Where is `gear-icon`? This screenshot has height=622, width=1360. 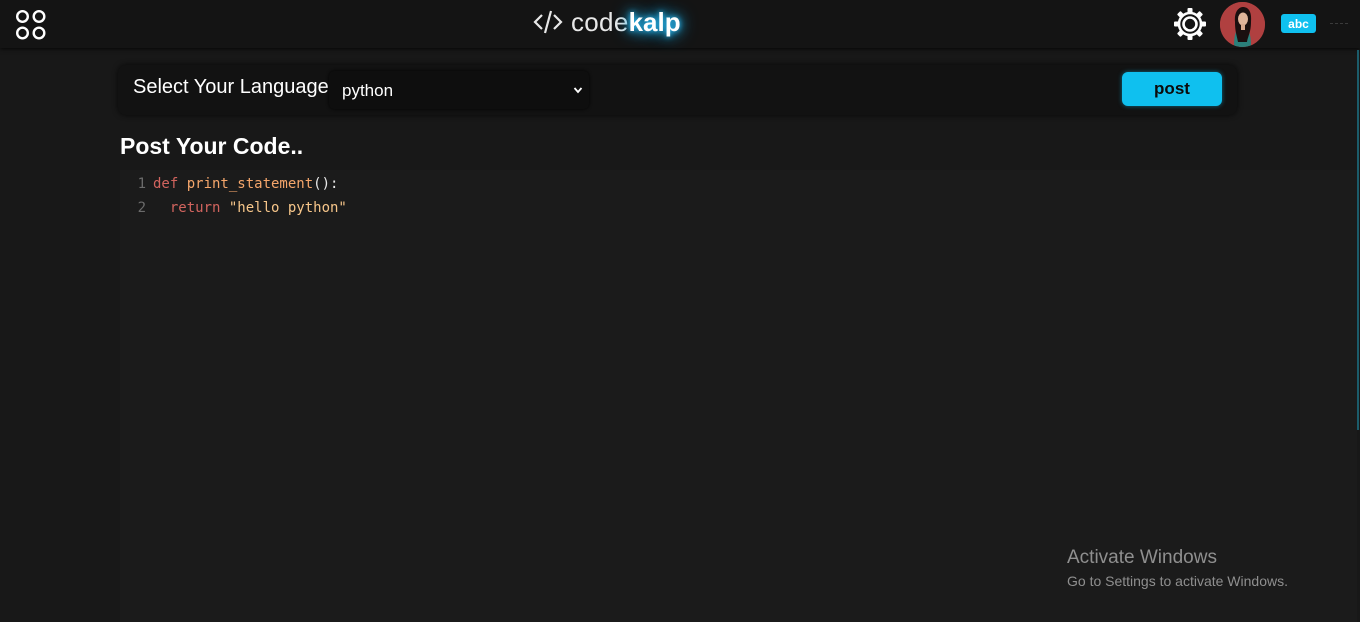
gear-icon is located at coordinates (1190, 24).